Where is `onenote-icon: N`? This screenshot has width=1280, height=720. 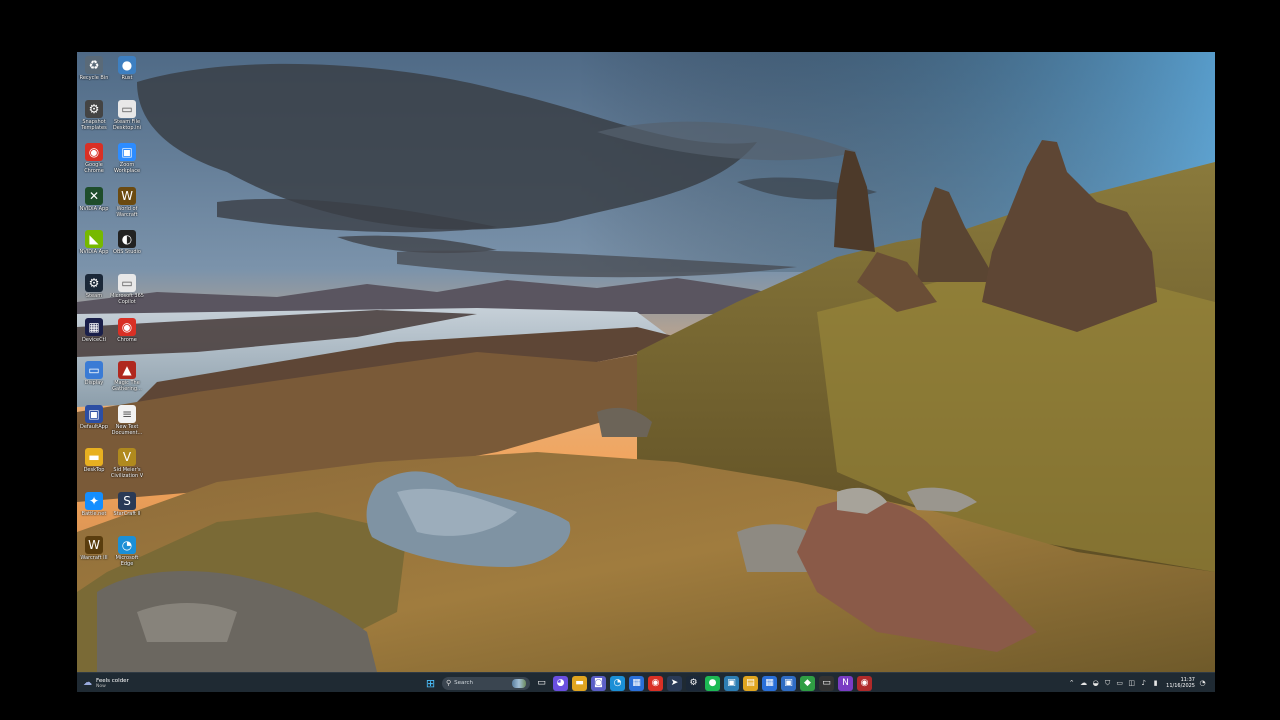 onenote-icon: N is located at coordinates (845, 683).